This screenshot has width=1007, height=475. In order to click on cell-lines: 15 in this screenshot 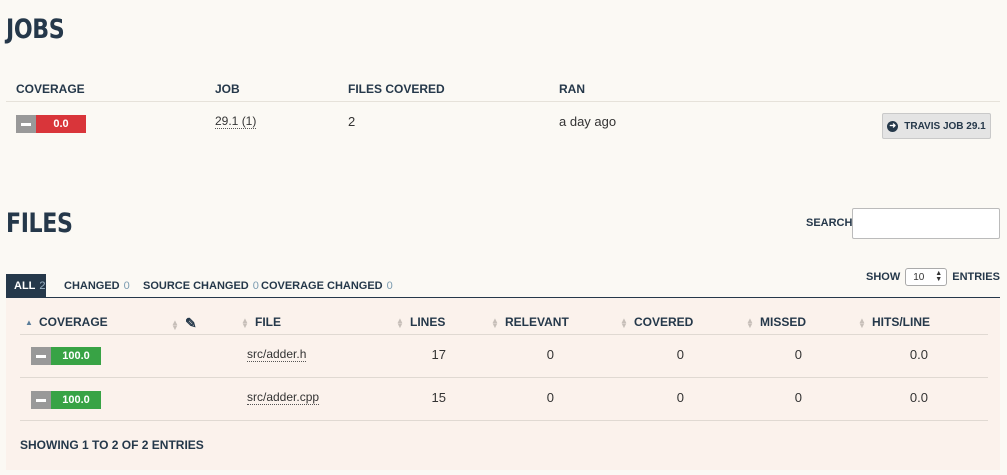, I will do `click(438, 397)`.